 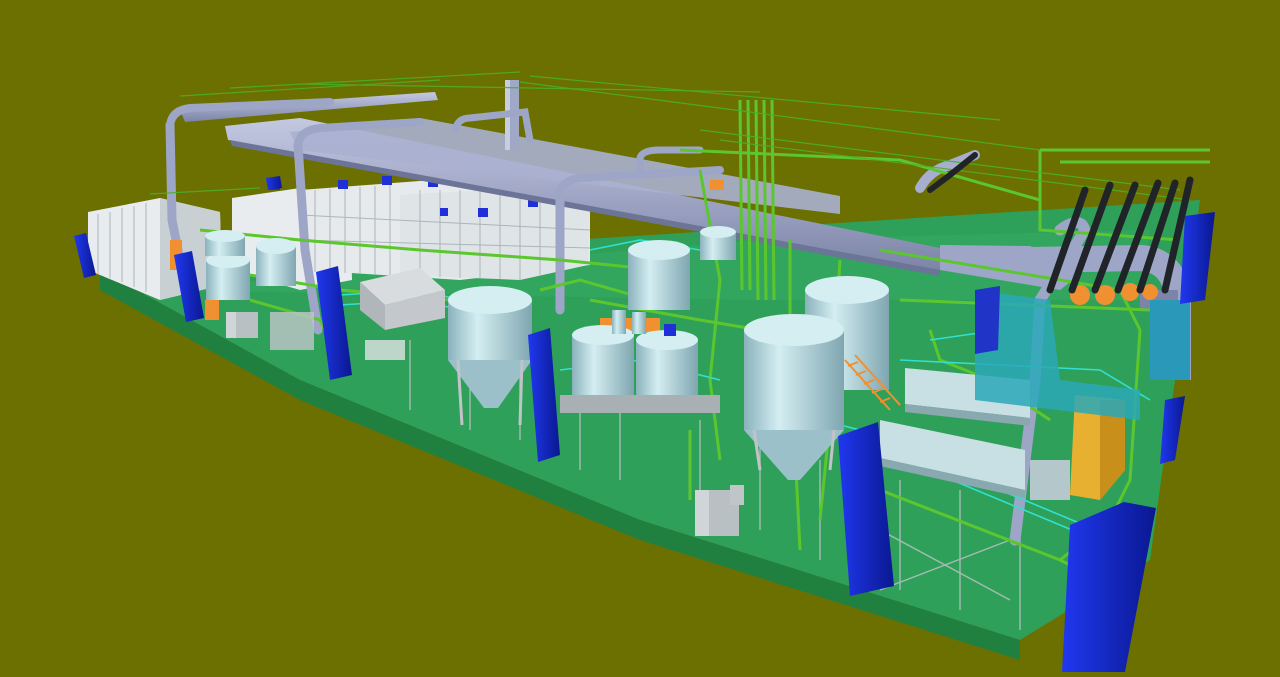 What do you see at coordinates (659, 275) in the screenshot?
I see `silo-center` at bounding box center [659, 275].